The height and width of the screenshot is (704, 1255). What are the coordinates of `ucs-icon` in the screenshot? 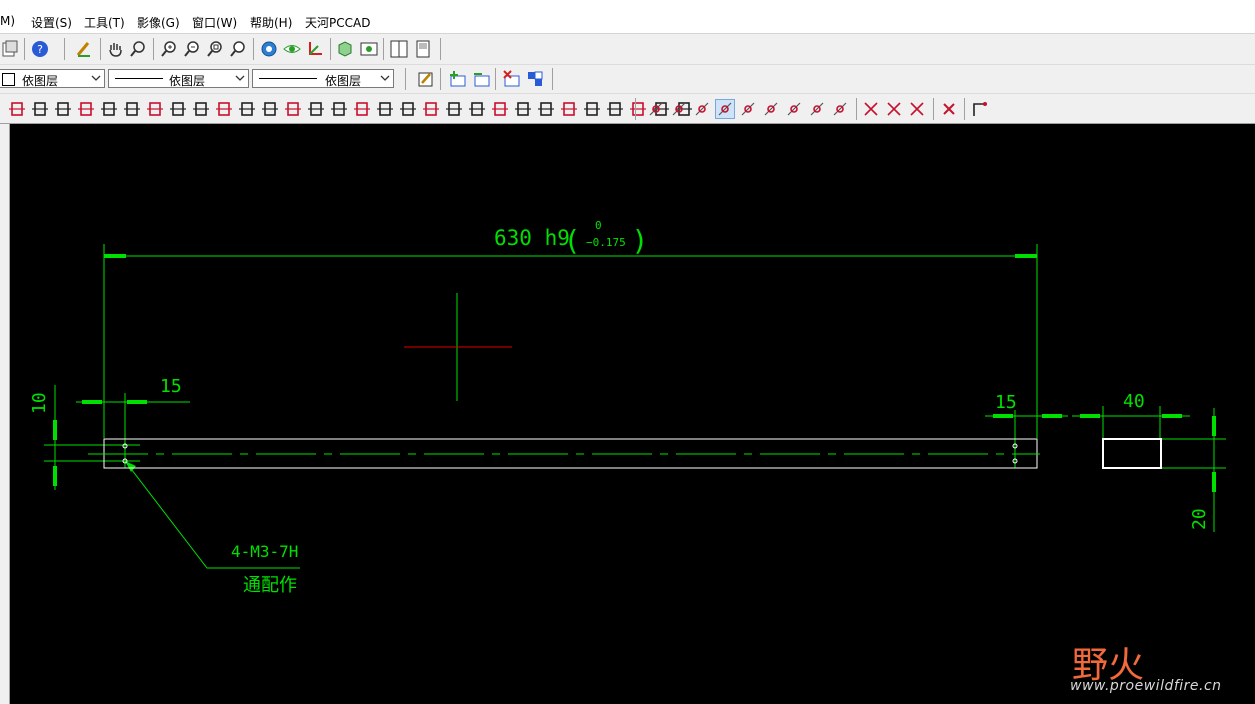 It's located at (315, 49).